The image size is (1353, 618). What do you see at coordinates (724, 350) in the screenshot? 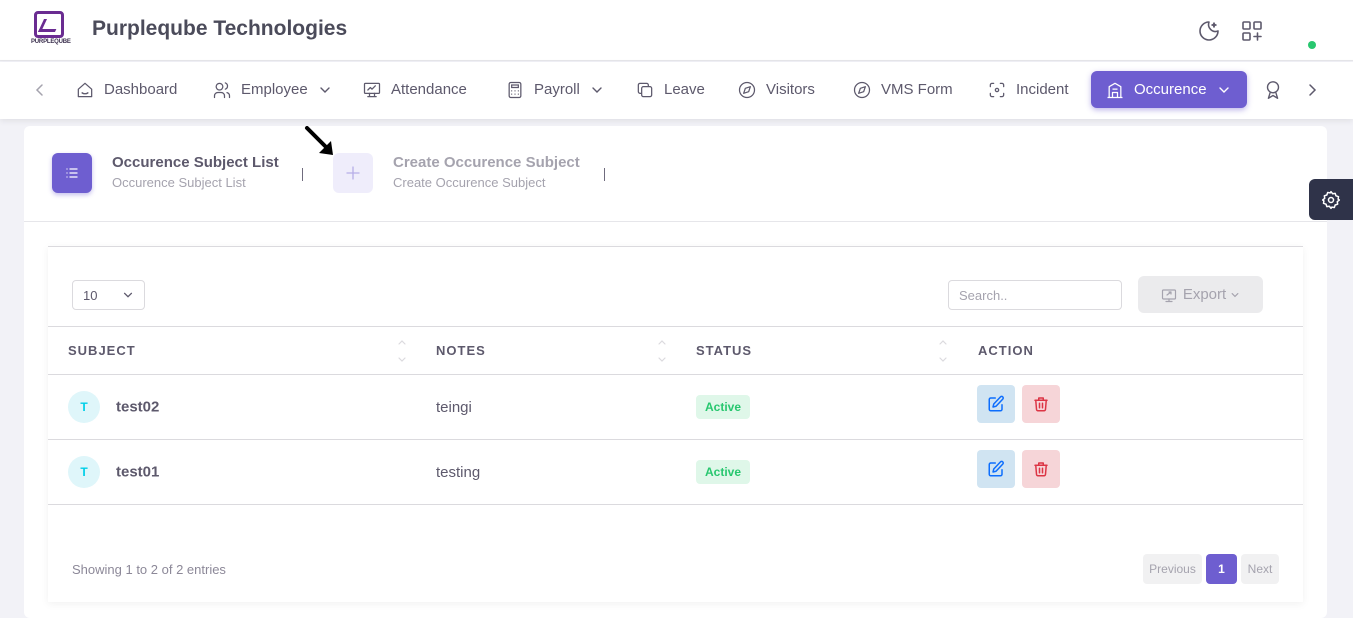
I see `column-label: STATUS` at bounding box center [724, 350].